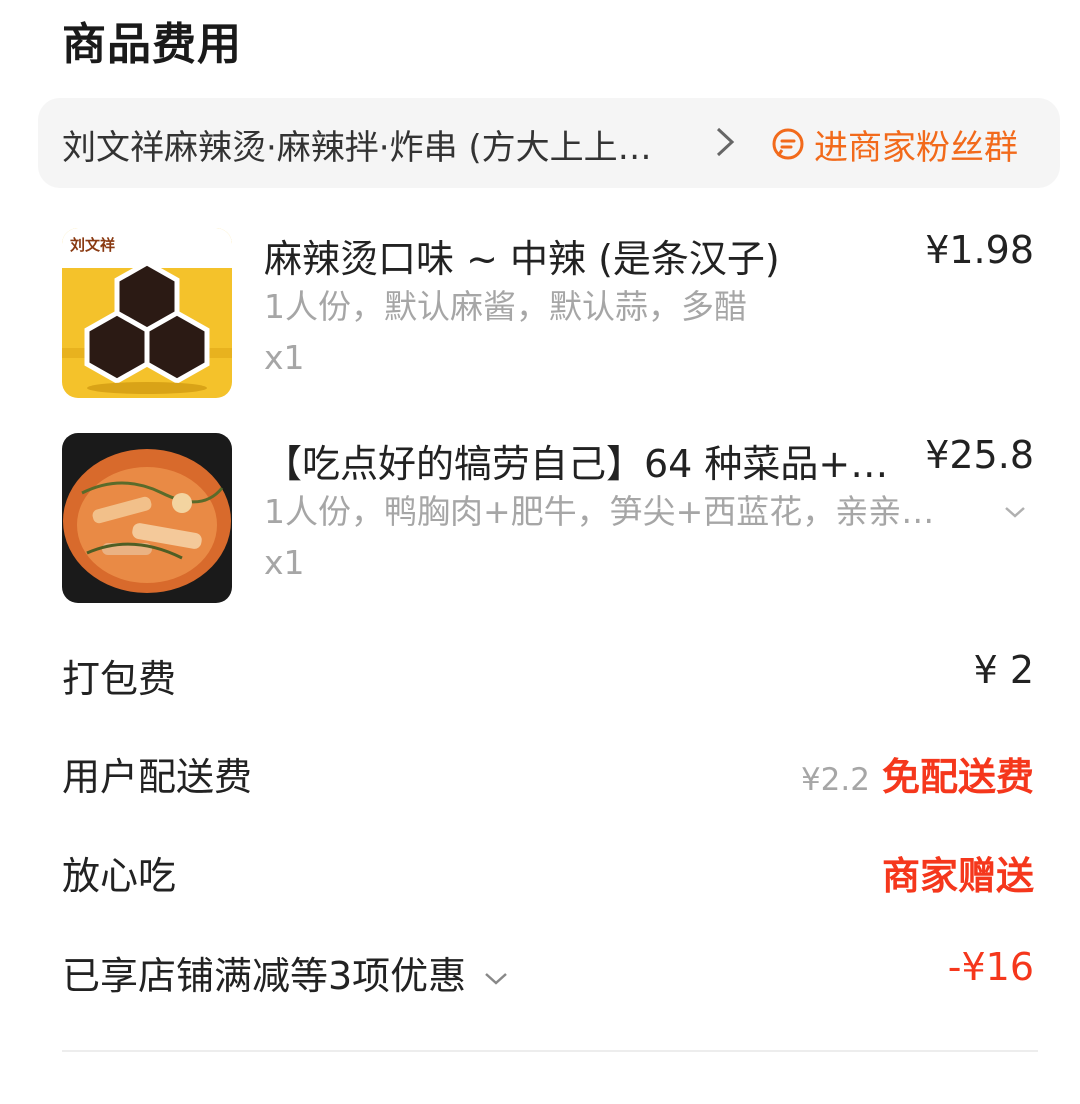 This screenshot has height=1104, width=1080. I want to click on chat-bubble-icon, so click(788, 144).